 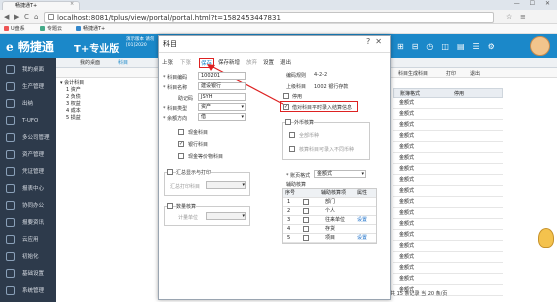 I want to click on name-input: 建设银行, so click(x=222, y=86).